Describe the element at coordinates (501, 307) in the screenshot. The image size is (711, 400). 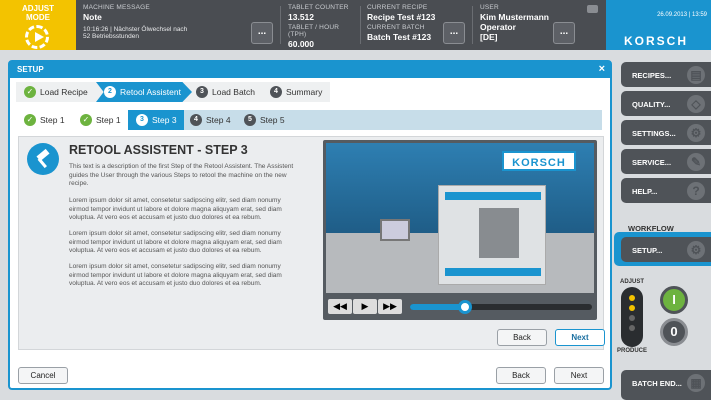
I see `video-progress-track` at that location.